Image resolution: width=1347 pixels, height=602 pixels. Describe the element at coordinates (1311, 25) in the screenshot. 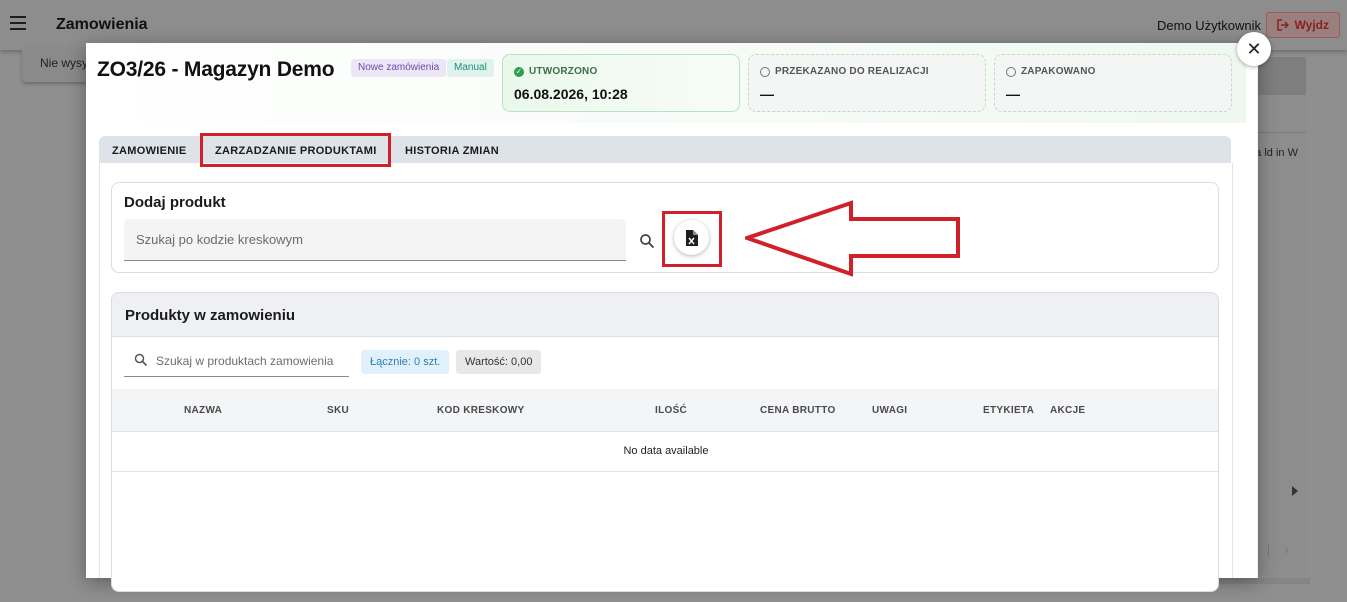

I see `logout-label: Wyjdz` at that location.